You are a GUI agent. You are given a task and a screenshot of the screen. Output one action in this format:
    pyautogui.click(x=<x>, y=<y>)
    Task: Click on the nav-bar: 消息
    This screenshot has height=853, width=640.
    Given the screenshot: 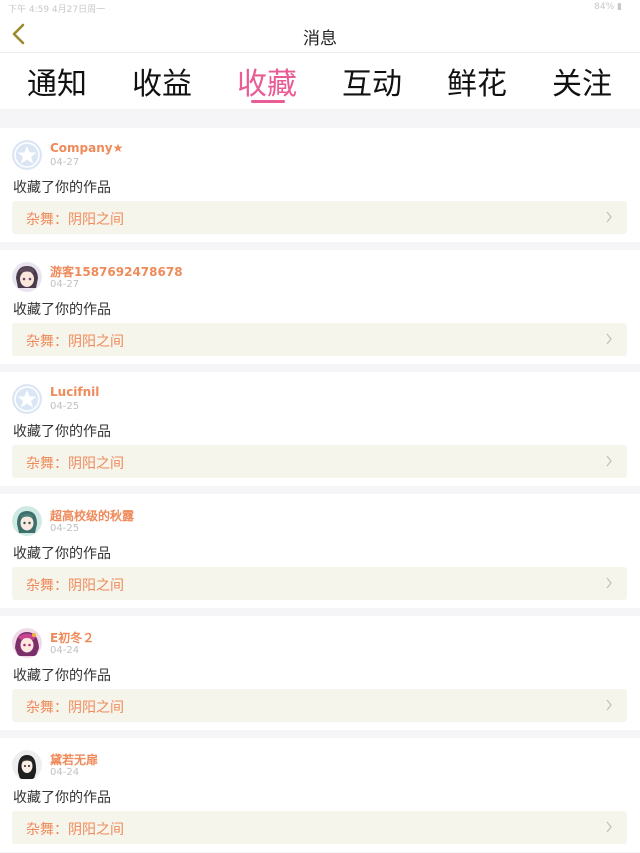 What is the action you would take?
    pyautogui.click(x=320, y=34)
    